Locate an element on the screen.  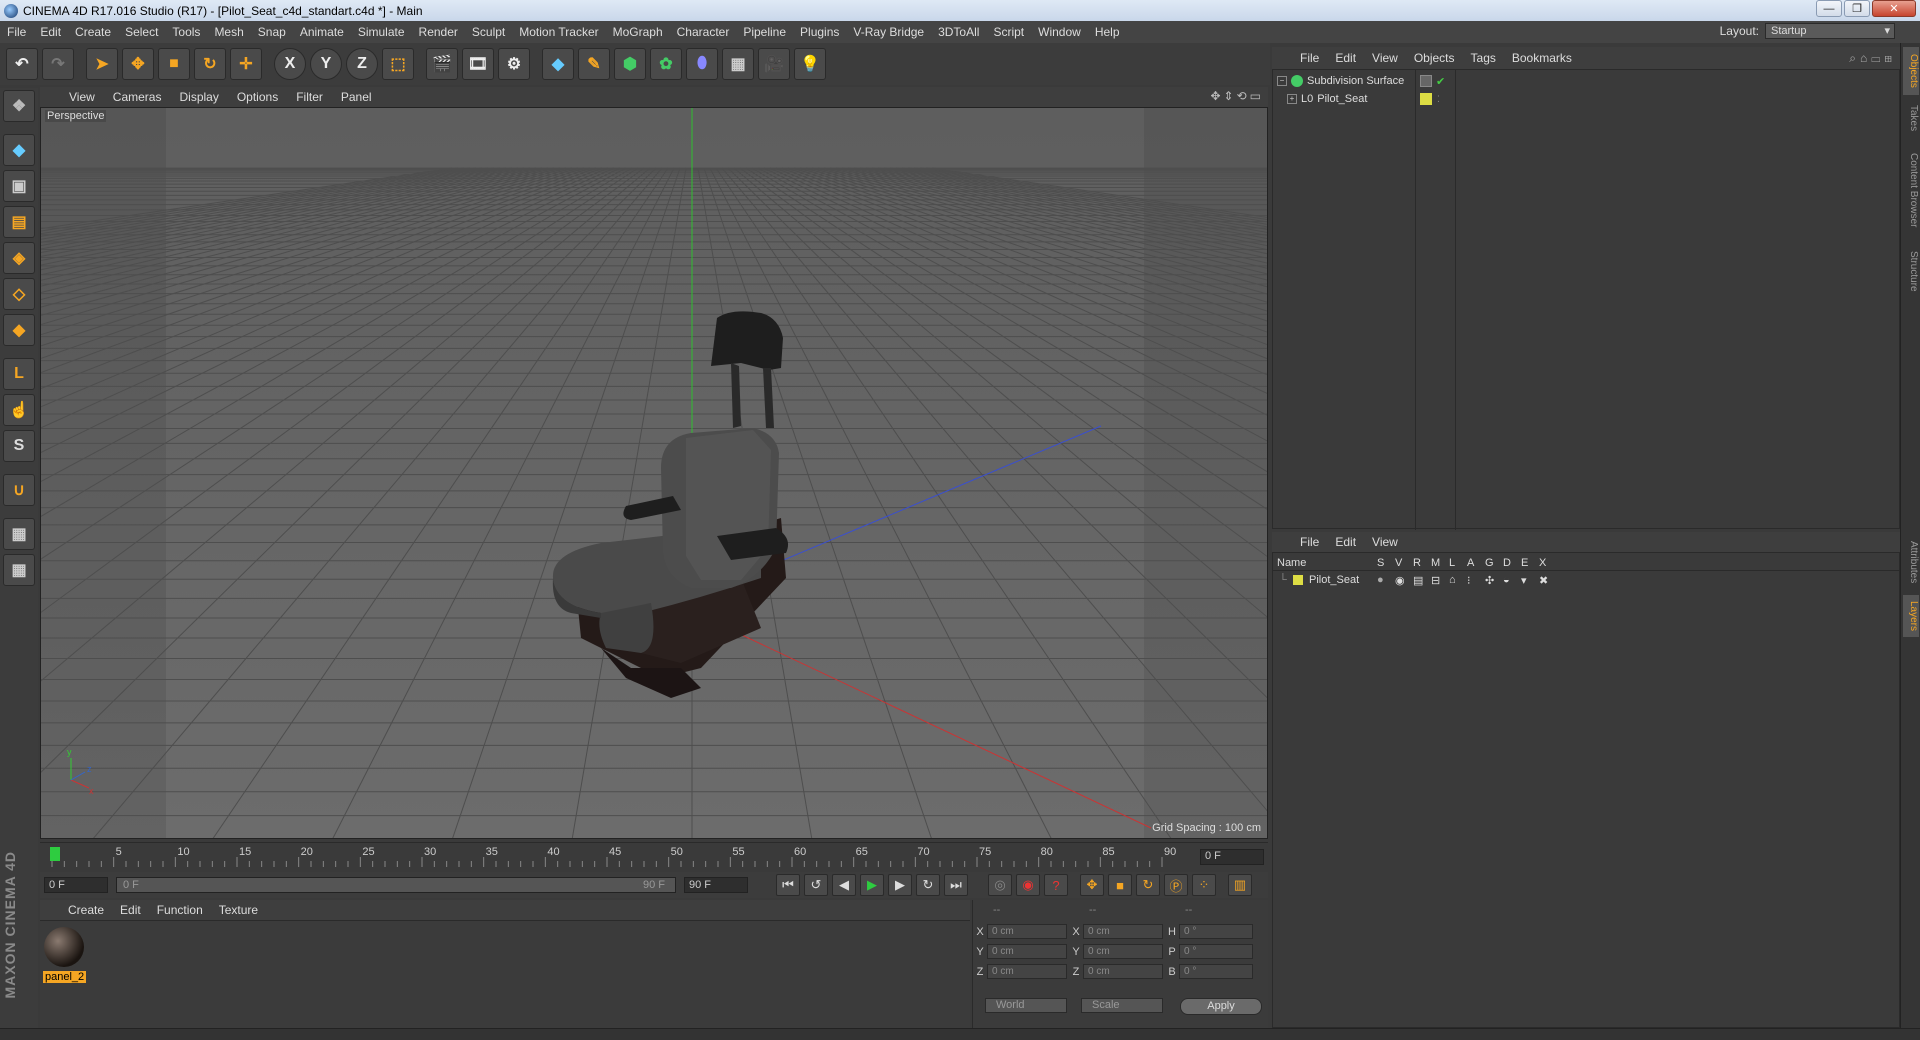
x-axis-lock-button: X is located at coordinates (290, 64).